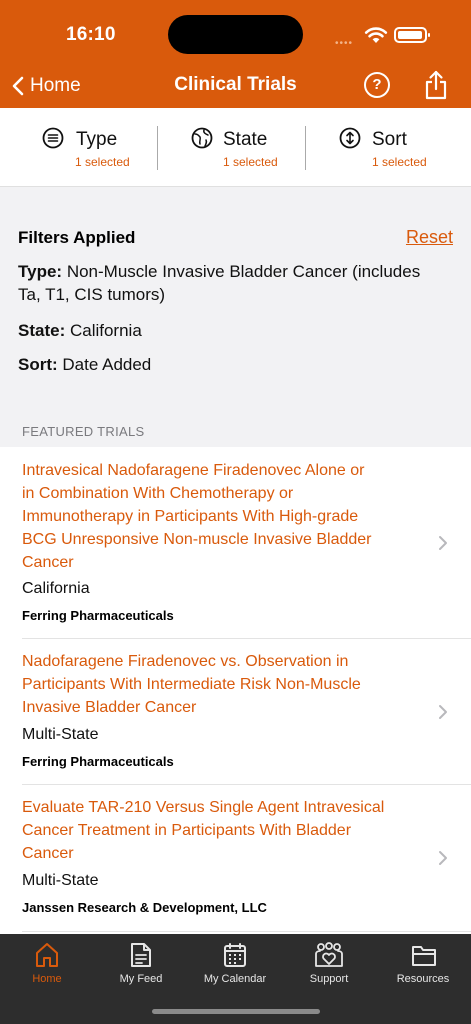 The height and width of the screenshot is (1024, 471). Describe the element at coordinates (102, 162) in the screenshot. I see `type-filter-count: 1 selected` at that location.